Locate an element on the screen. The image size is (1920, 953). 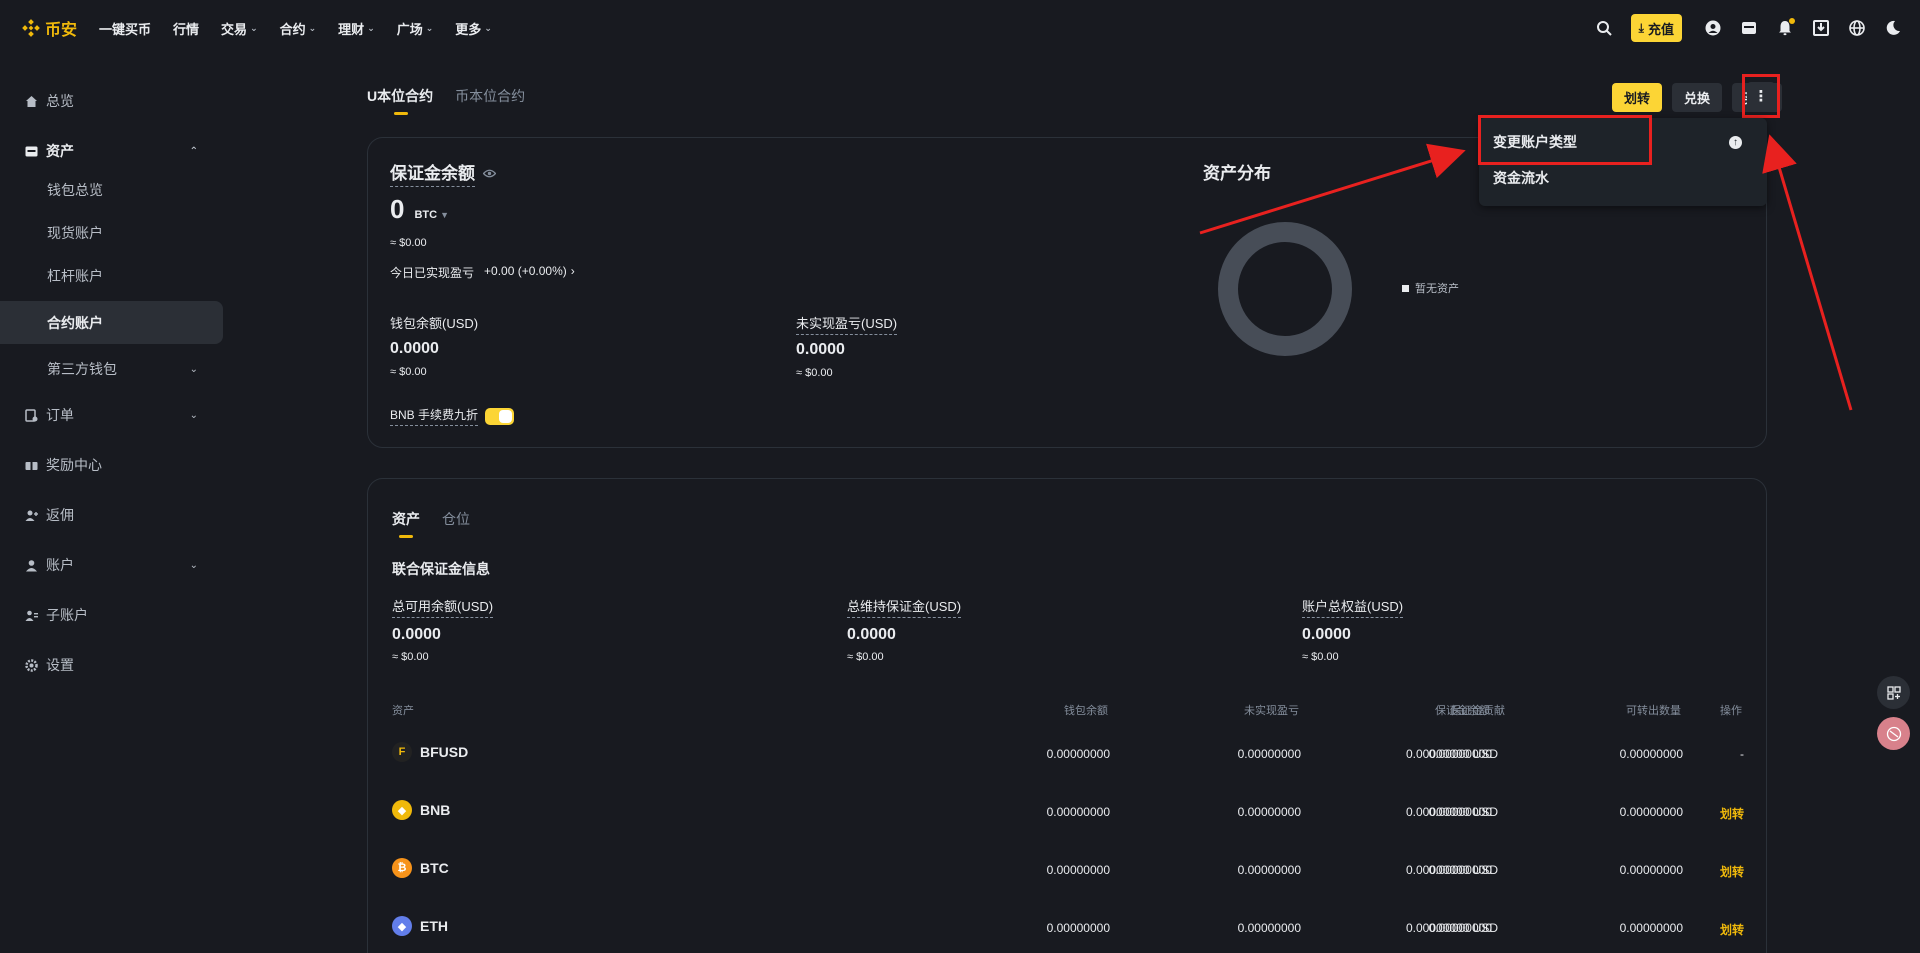
total-available-label: 总可用余额(USD) is located at coordinates (443, 607).